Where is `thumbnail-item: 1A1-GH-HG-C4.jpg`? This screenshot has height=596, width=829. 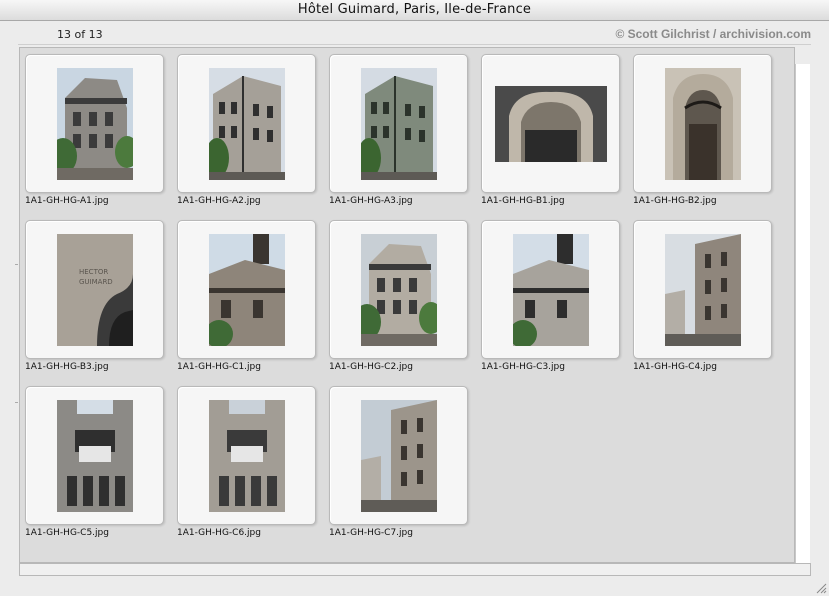 thumbnail-item: 1A1-GH-HG-C4.jpg is located at coordinates (703, 300).